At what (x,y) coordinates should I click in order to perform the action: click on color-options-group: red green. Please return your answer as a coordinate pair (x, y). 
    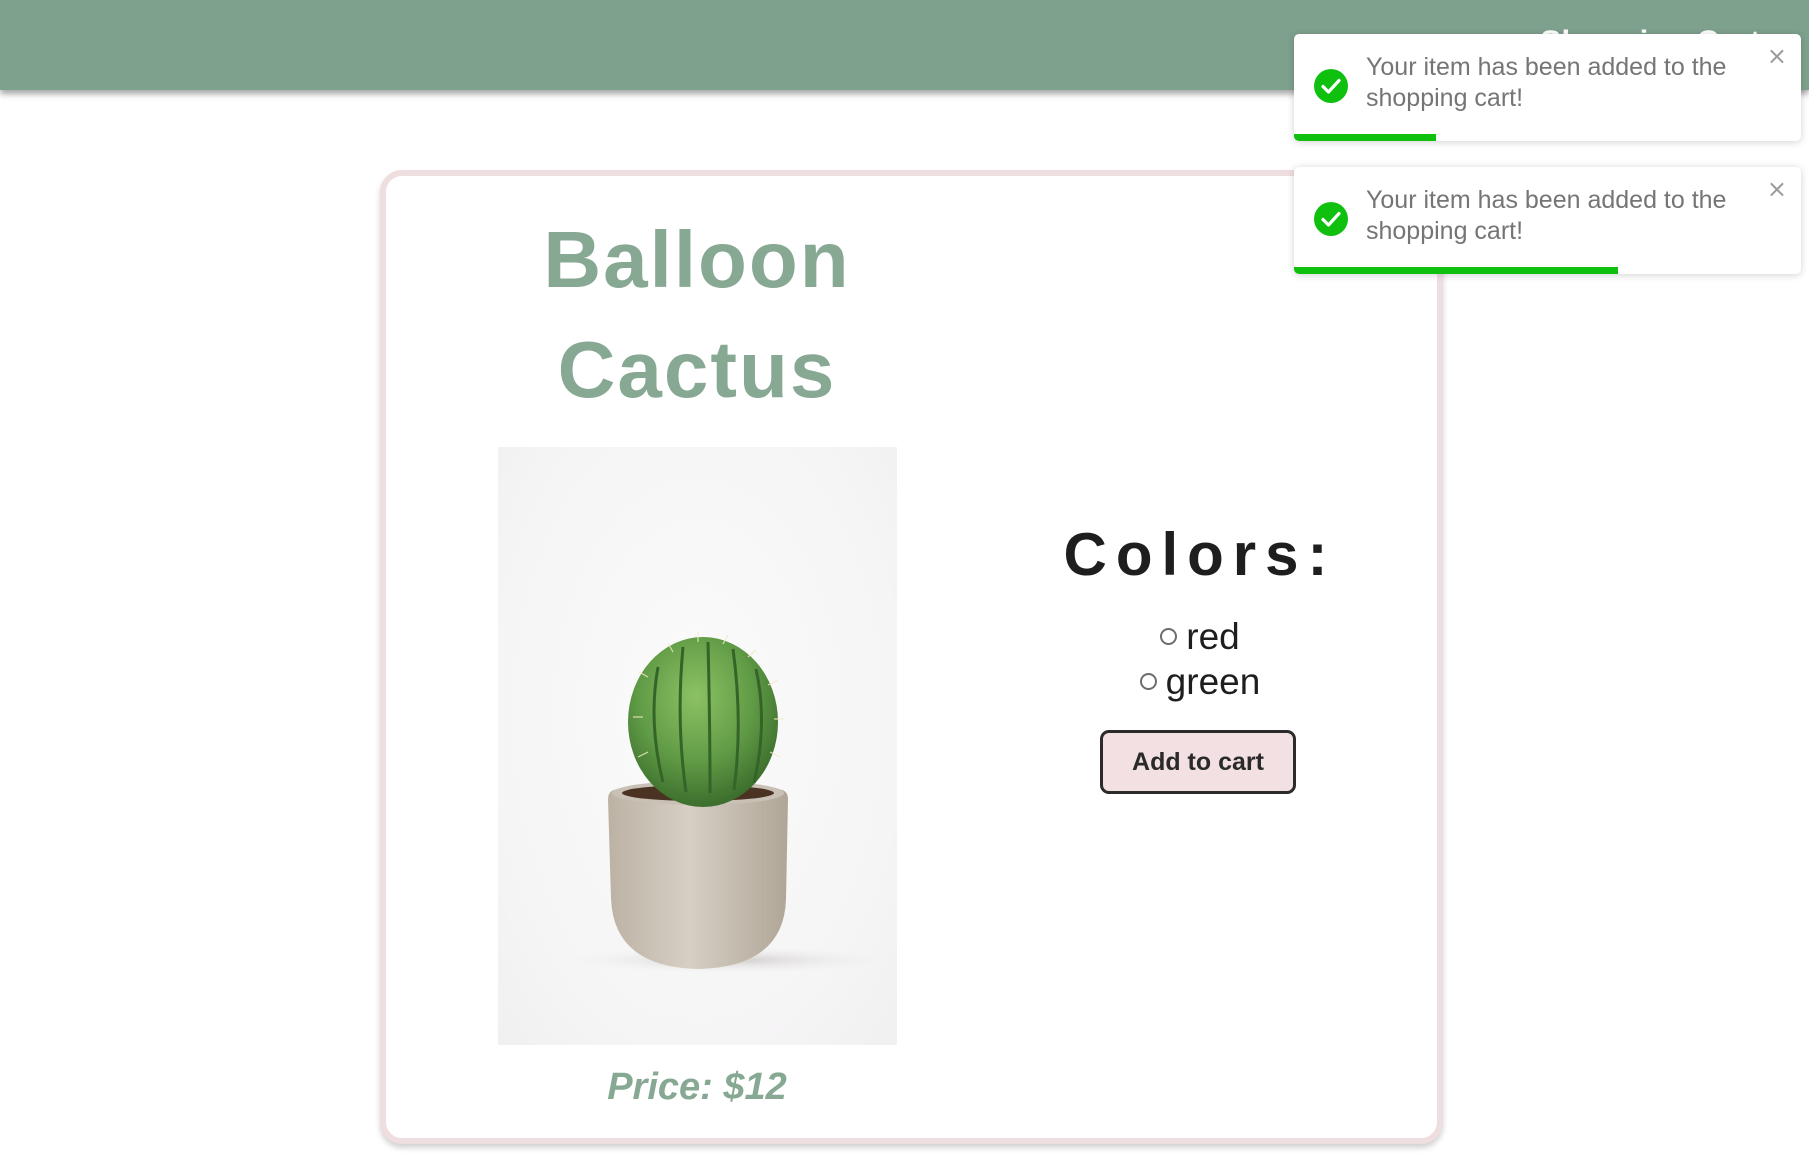
    Looking at the image, I should click on (1200, 659).